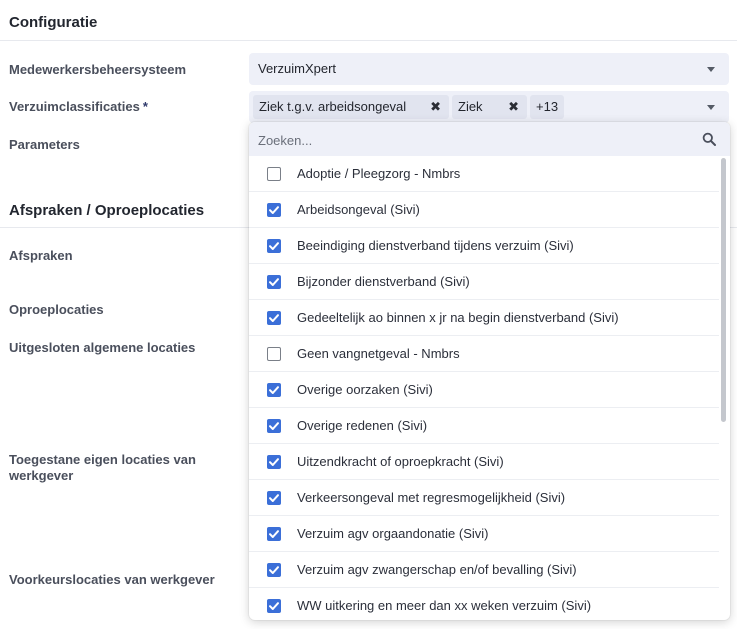  What do you see at coordinates (400, 461) in the screenshot?
I see `option-label: Uitzendkracht of oproepkracht (Sivi)` at bounding box center [400, 461].